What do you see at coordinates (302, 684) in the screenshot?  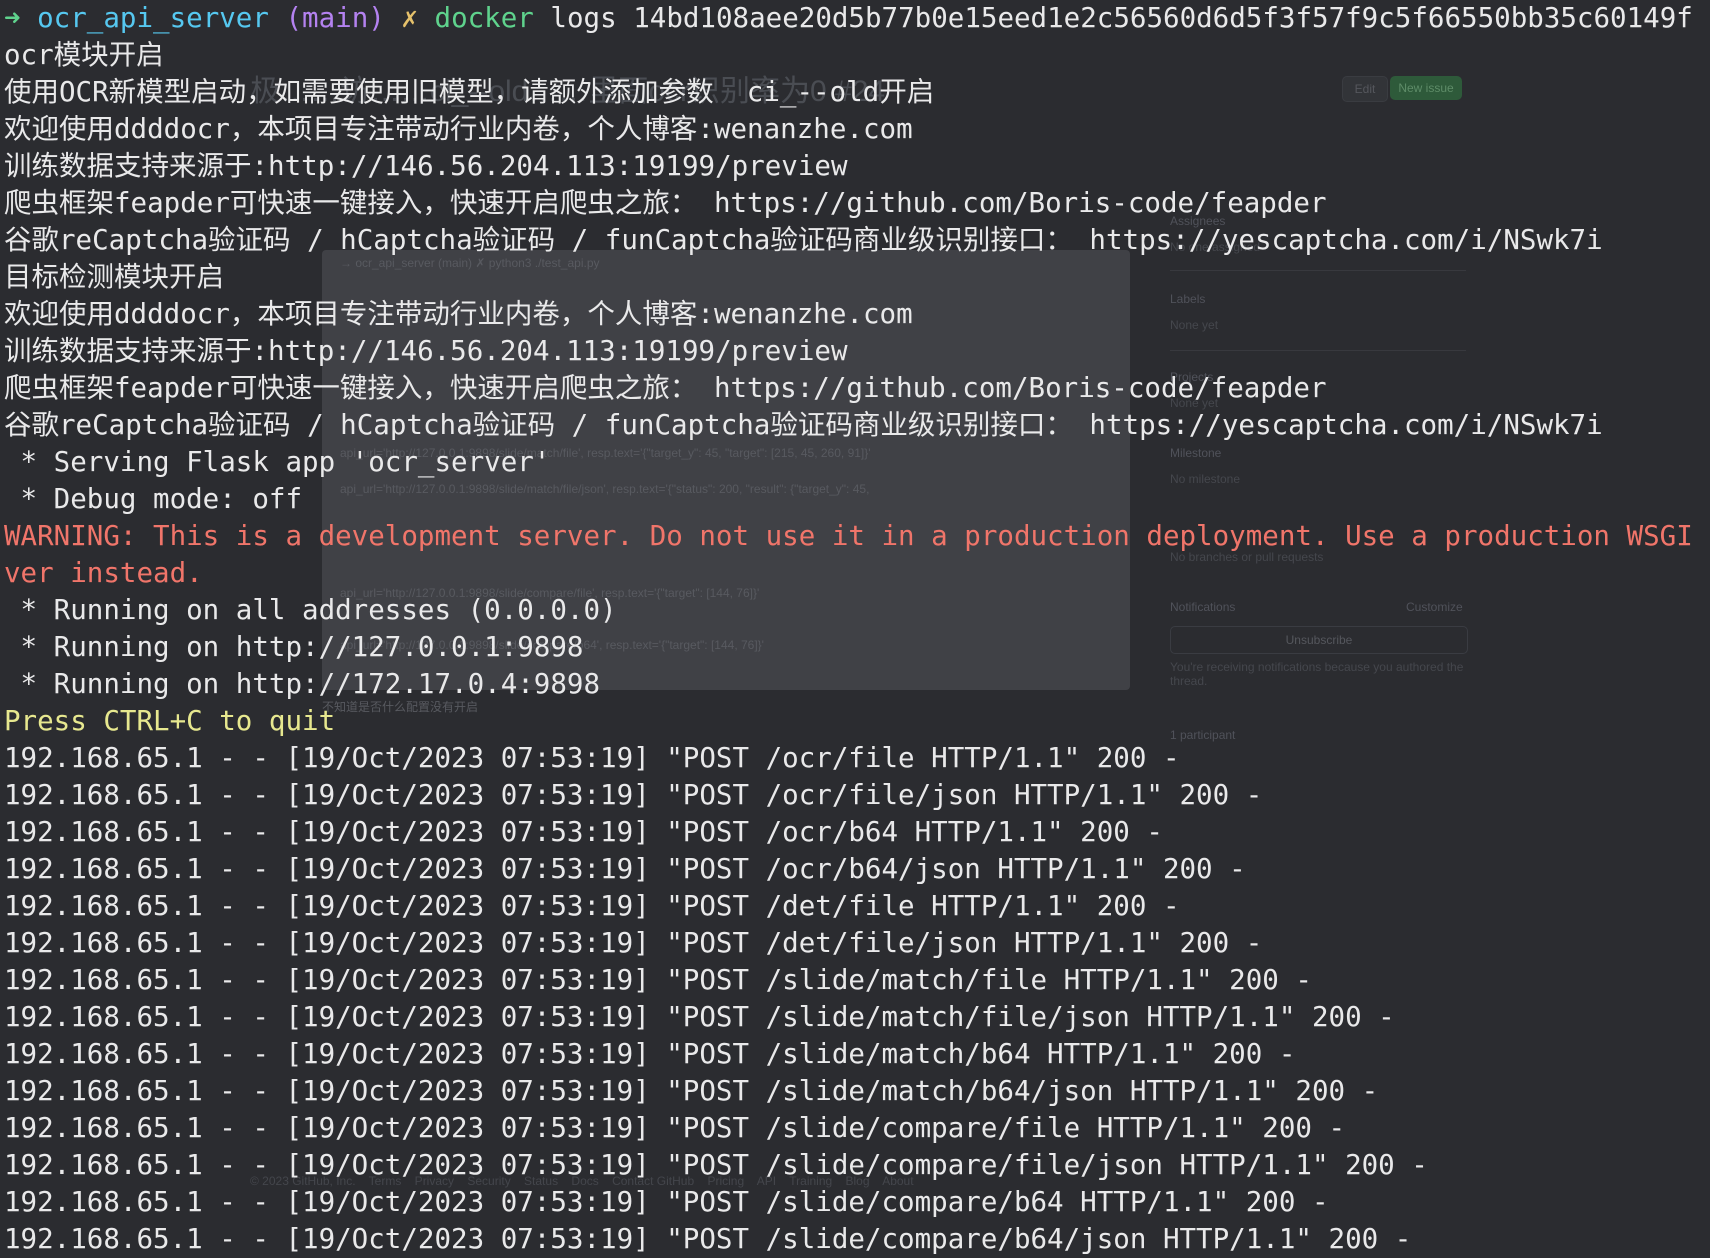 I see `log-line: * Running on http://172.17.0.4:9898` at bounding box center [302, 684].